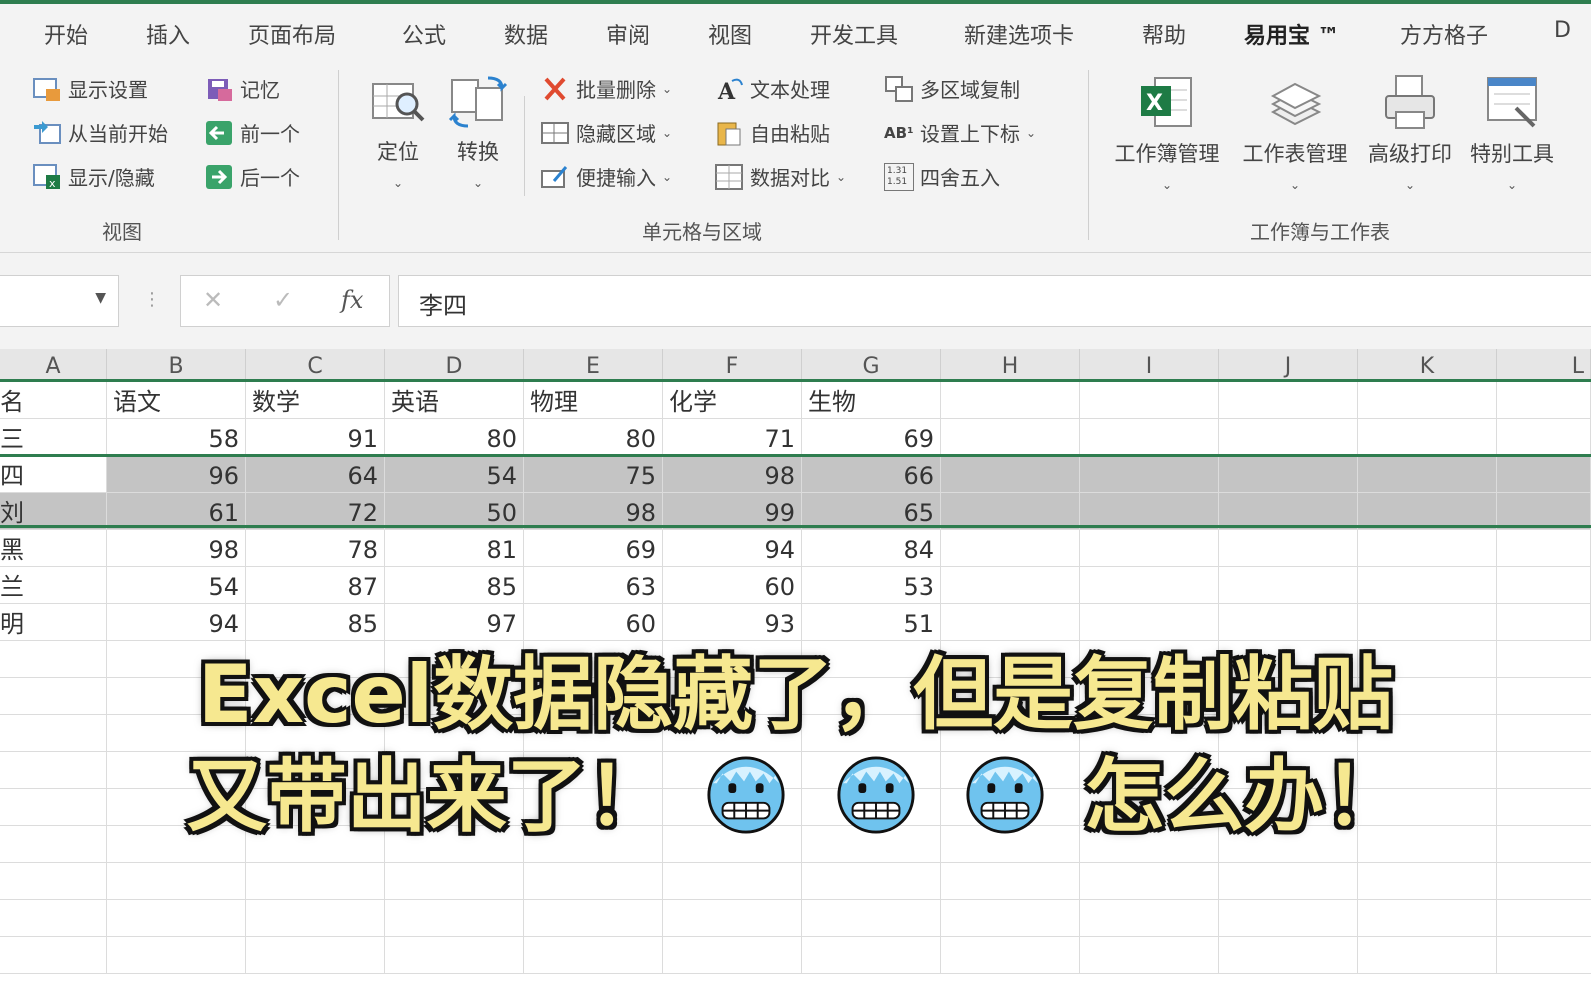  Describe the element at coordinates (176, 437) in the screenshot. I see `cell: 58` at that location.